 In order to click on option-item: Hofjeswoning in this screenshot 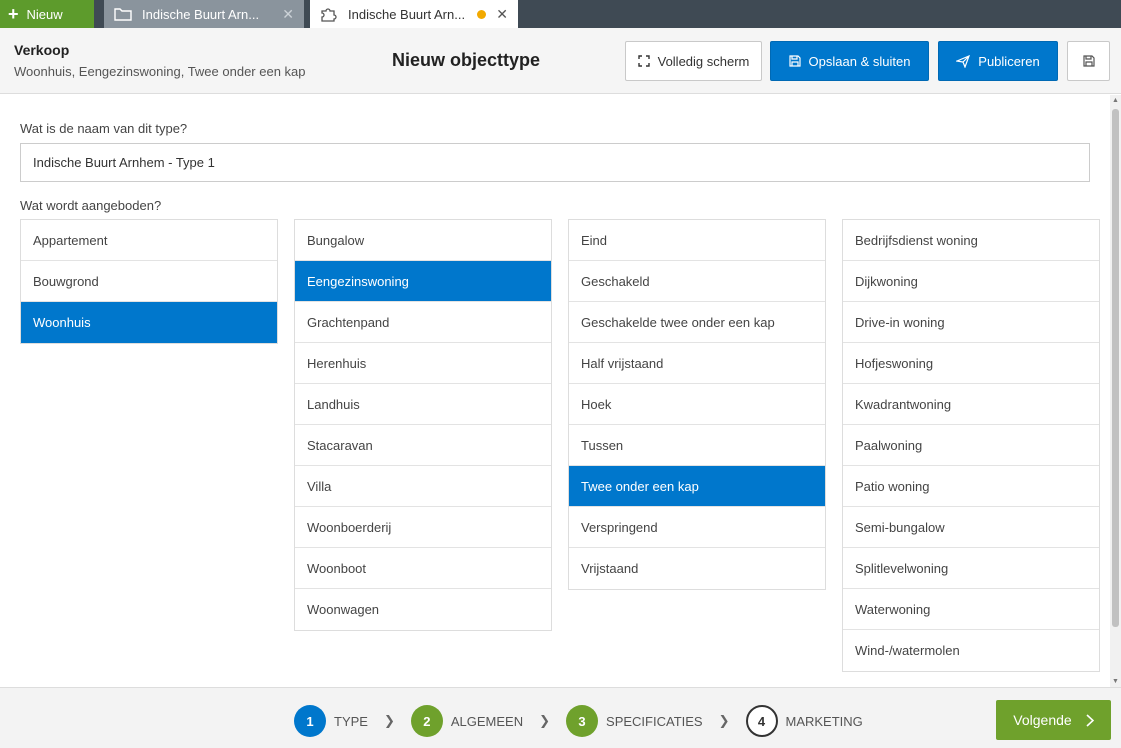, I will do `click(971, 363)`.